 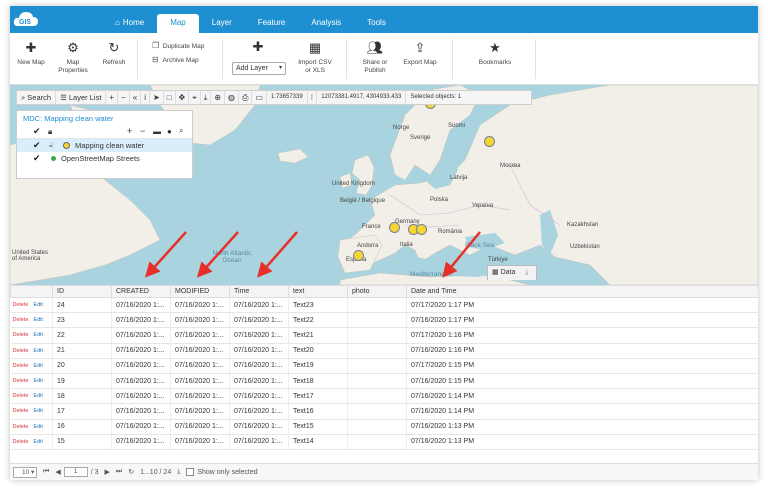 I want to click on import-csv-button: ▦ Import CSV or XLS, so click(x=315, y=58).